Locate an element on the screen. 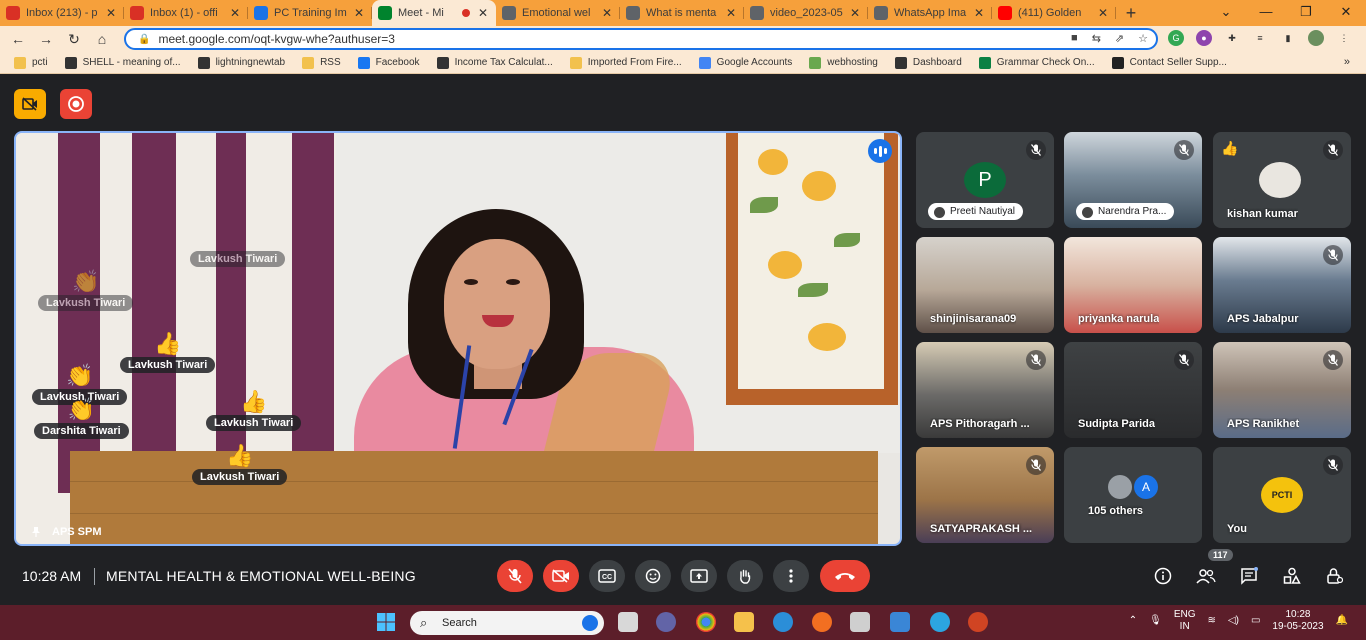 The height and width of the screenshot is (640, 1366). new-tab-button: + is located at coordinates (1131, 13).